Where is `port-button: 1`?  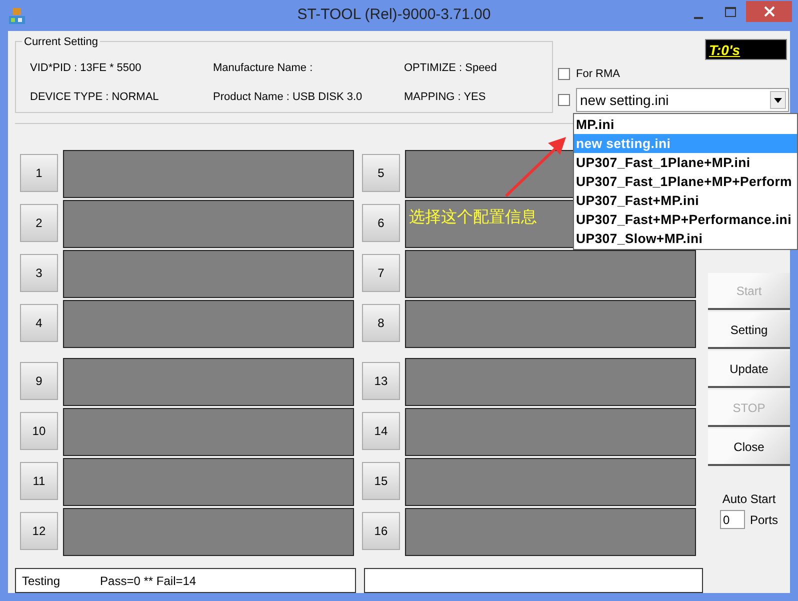
port-button: 1 is located at coordinates (39, 173).